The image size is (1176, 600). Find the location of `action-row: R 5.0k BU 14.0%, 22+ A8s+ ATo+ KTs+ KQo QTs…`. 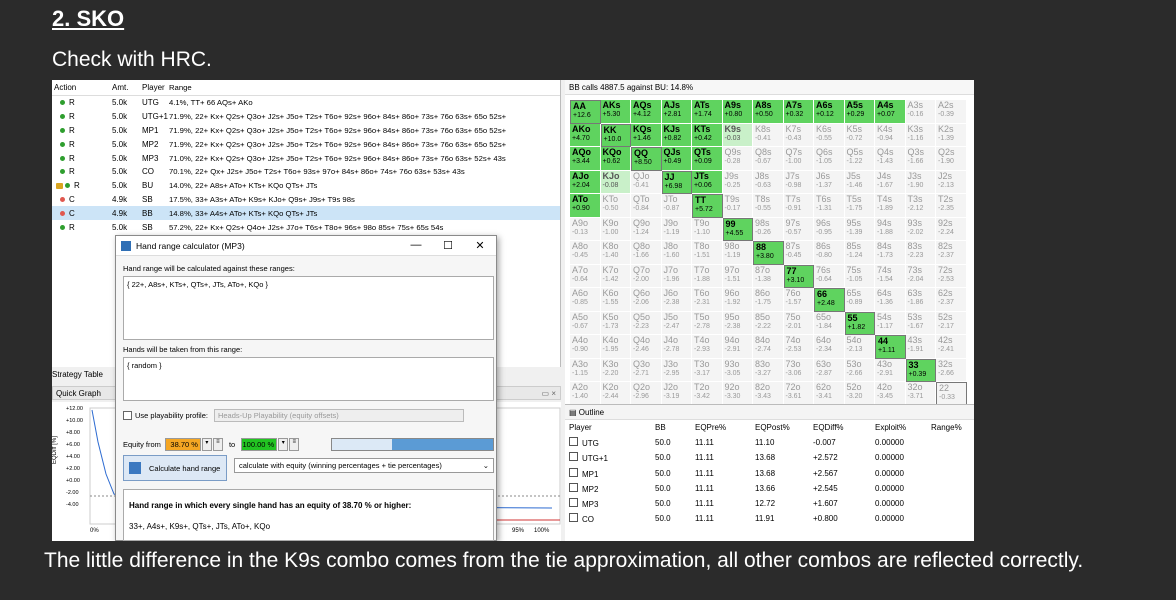

action-row: R 5.0k BU 14.0%, 22+ A8s+ ATo+ KTs+ KQo QTs… is located at coordinates (306, 186).